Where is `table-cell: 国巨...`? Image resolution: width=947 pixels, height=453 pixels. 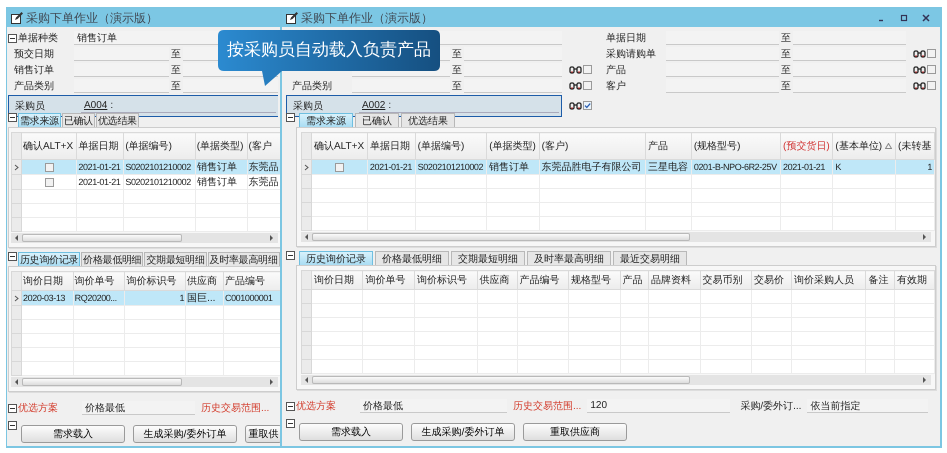
table-cell: 国巨... is located at coordinates (201, 298).